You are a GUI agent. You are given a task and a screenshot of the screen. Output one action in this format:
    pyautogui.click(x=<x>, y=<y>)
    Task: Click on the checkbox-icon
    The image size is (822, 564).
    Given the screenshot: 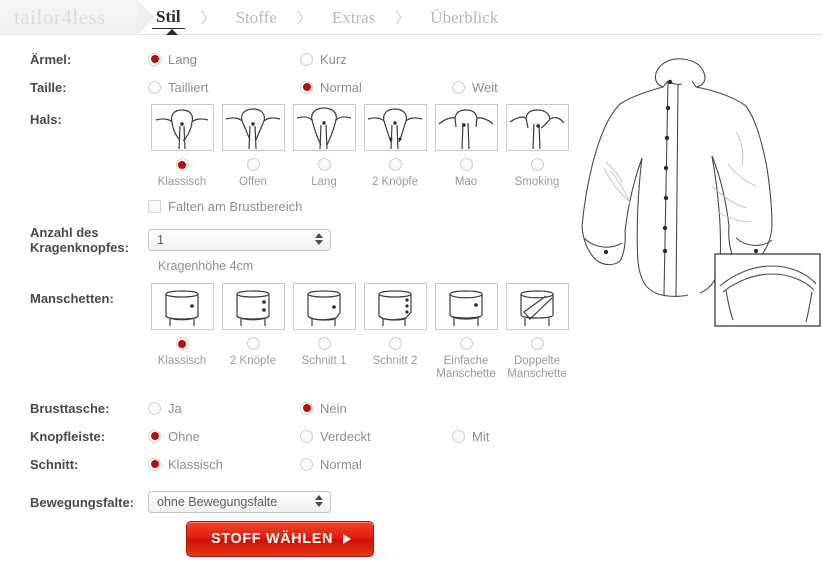 What is the action you would take?
    pyautogui.click(x=154, y=206)
    